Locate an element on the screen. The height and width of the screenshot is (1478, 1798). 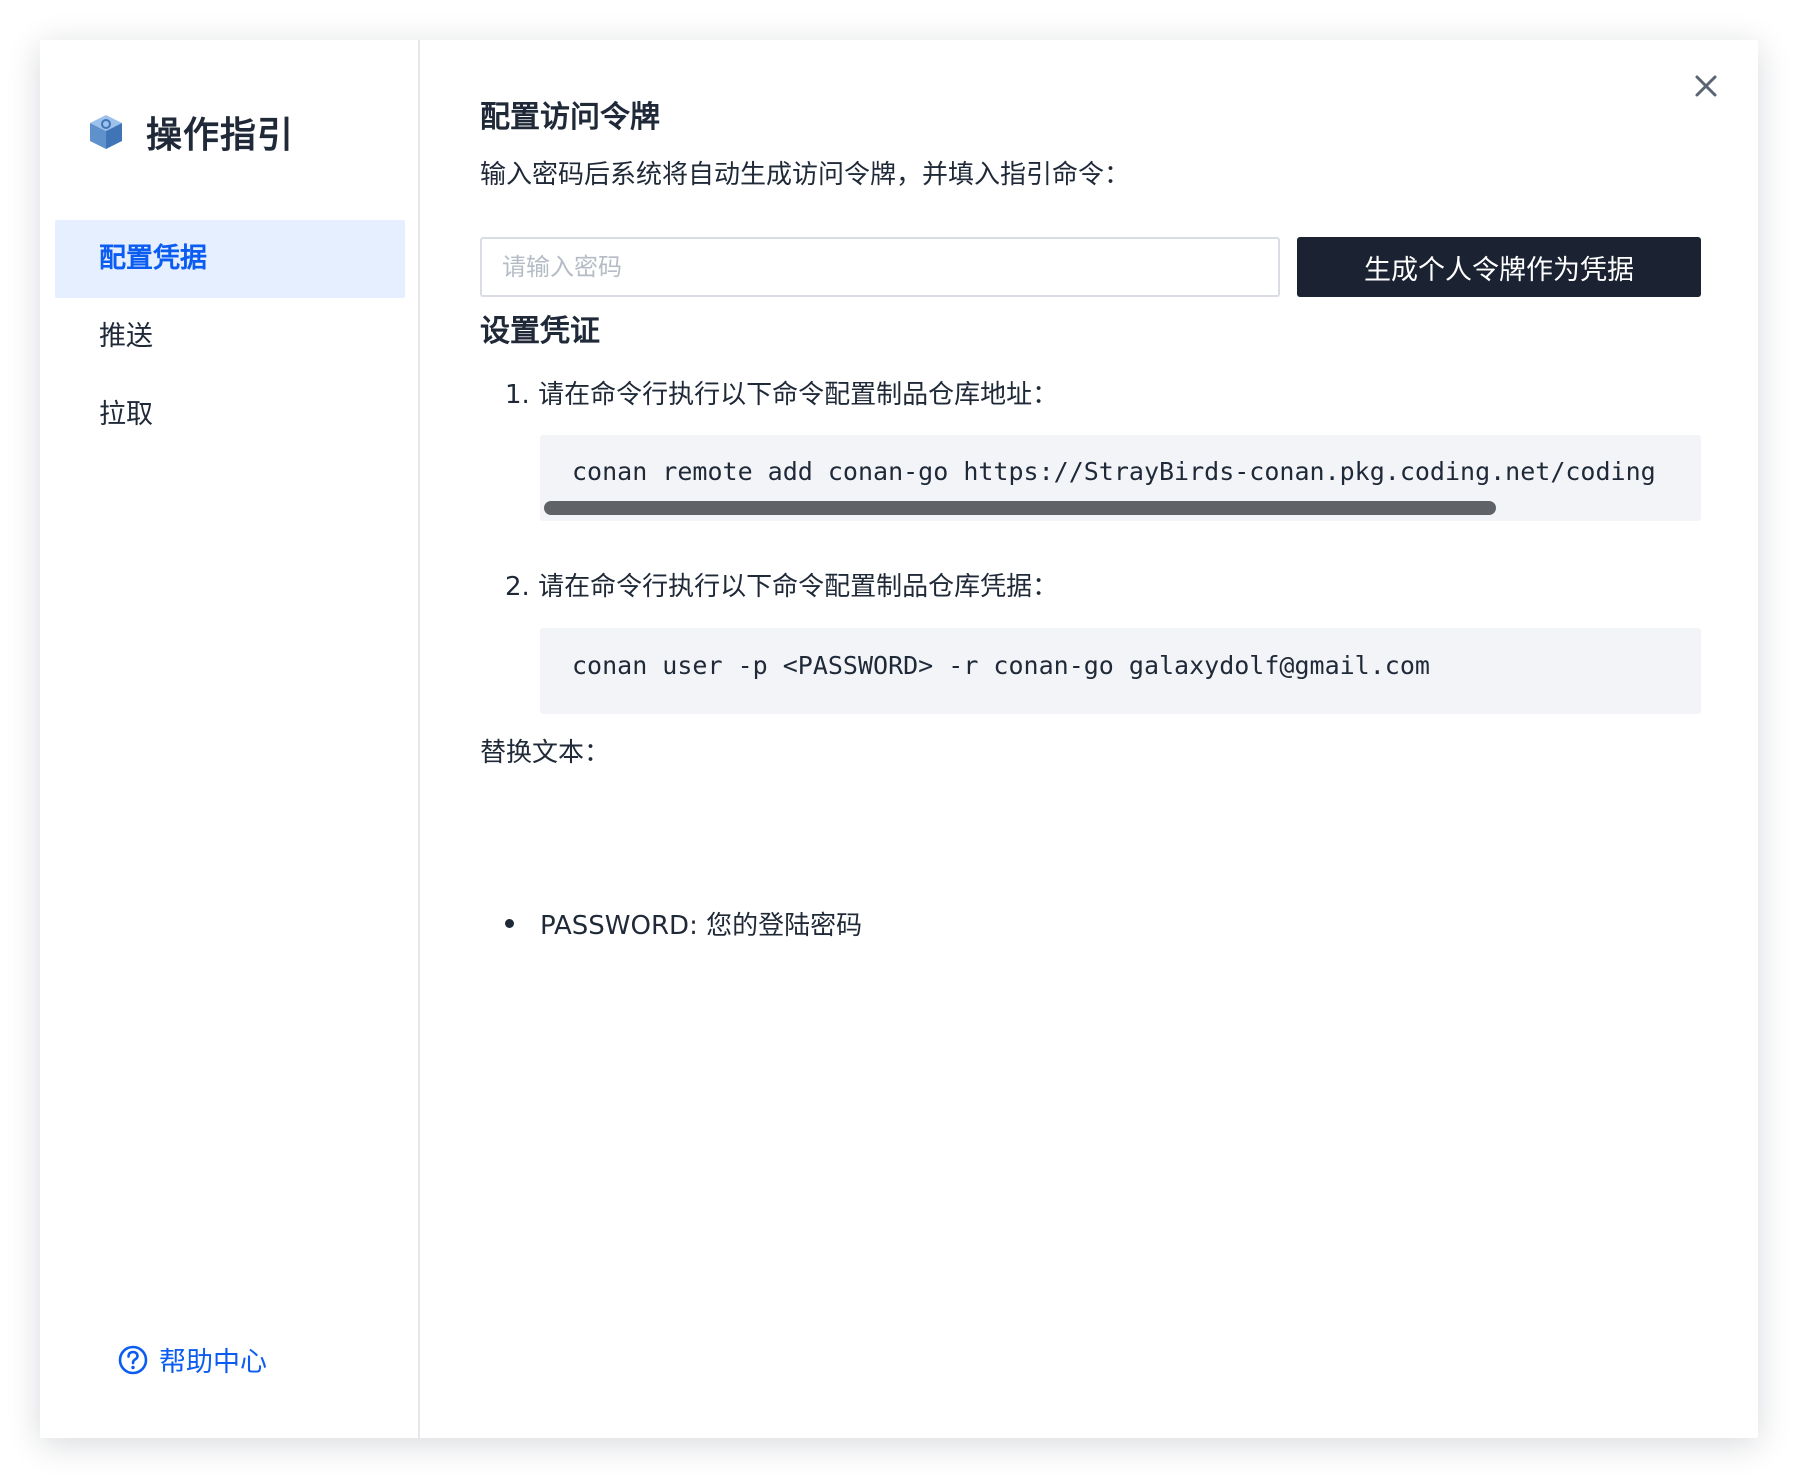
package-cube-icon is located at coordinates (106, 132).